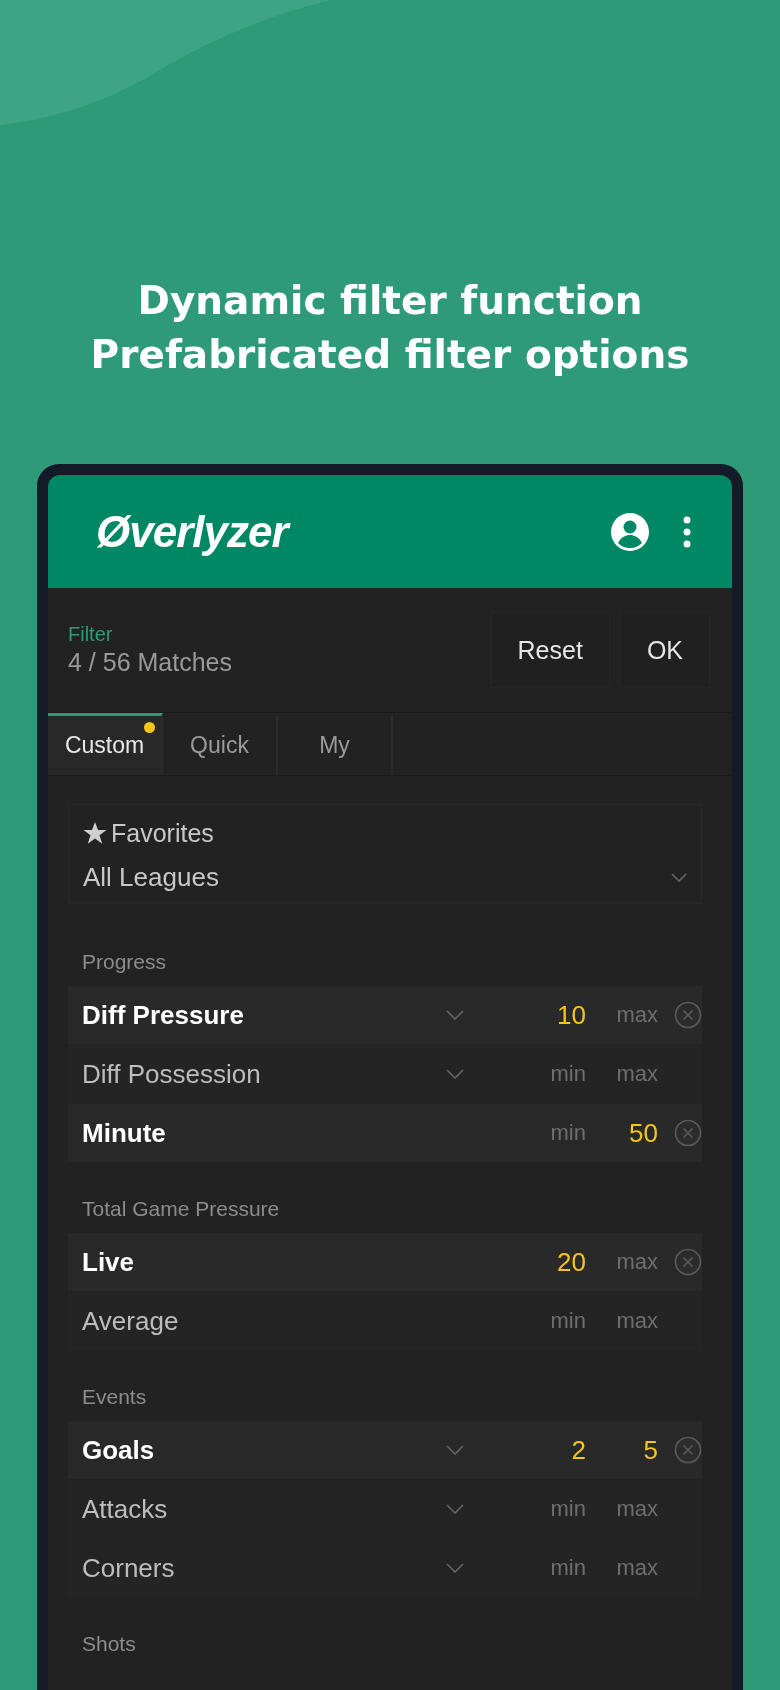 Image resolution: width=780 pixels, height=1690 pixels. I want to click on favorites-label: Favorites, so click(162, 833).